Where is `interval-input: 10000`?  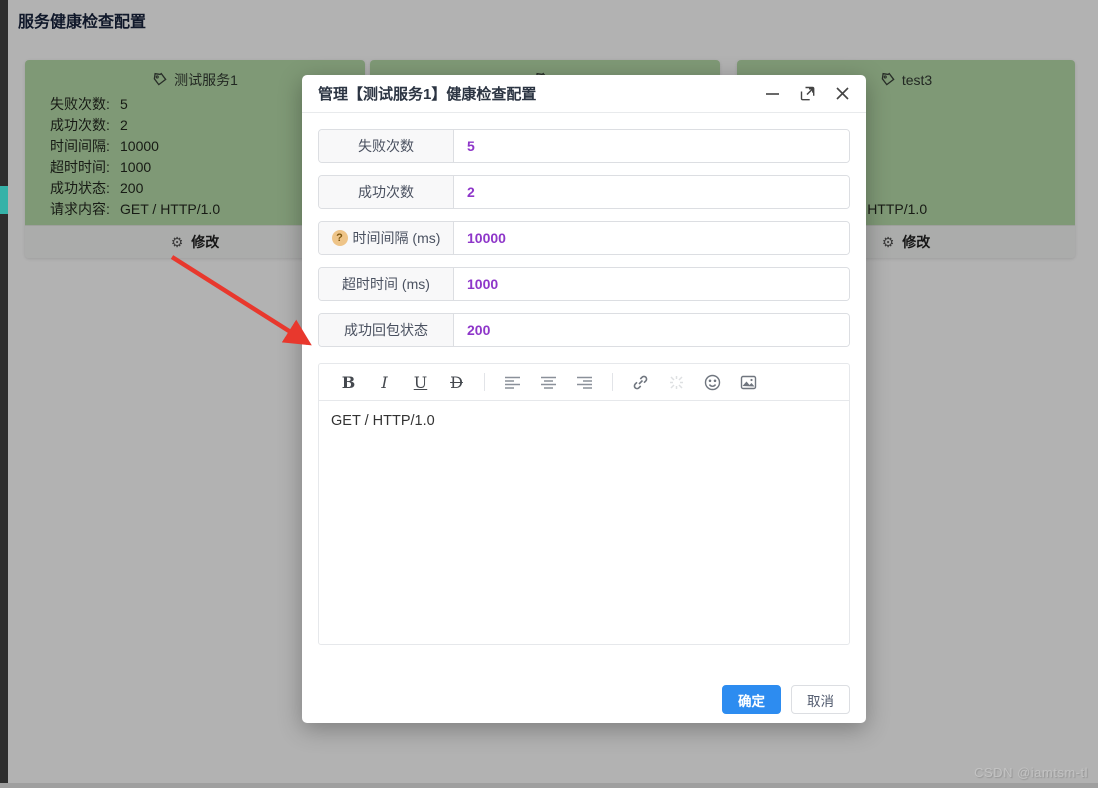
interval-input: 10000 is located at coordinates (651, 238).